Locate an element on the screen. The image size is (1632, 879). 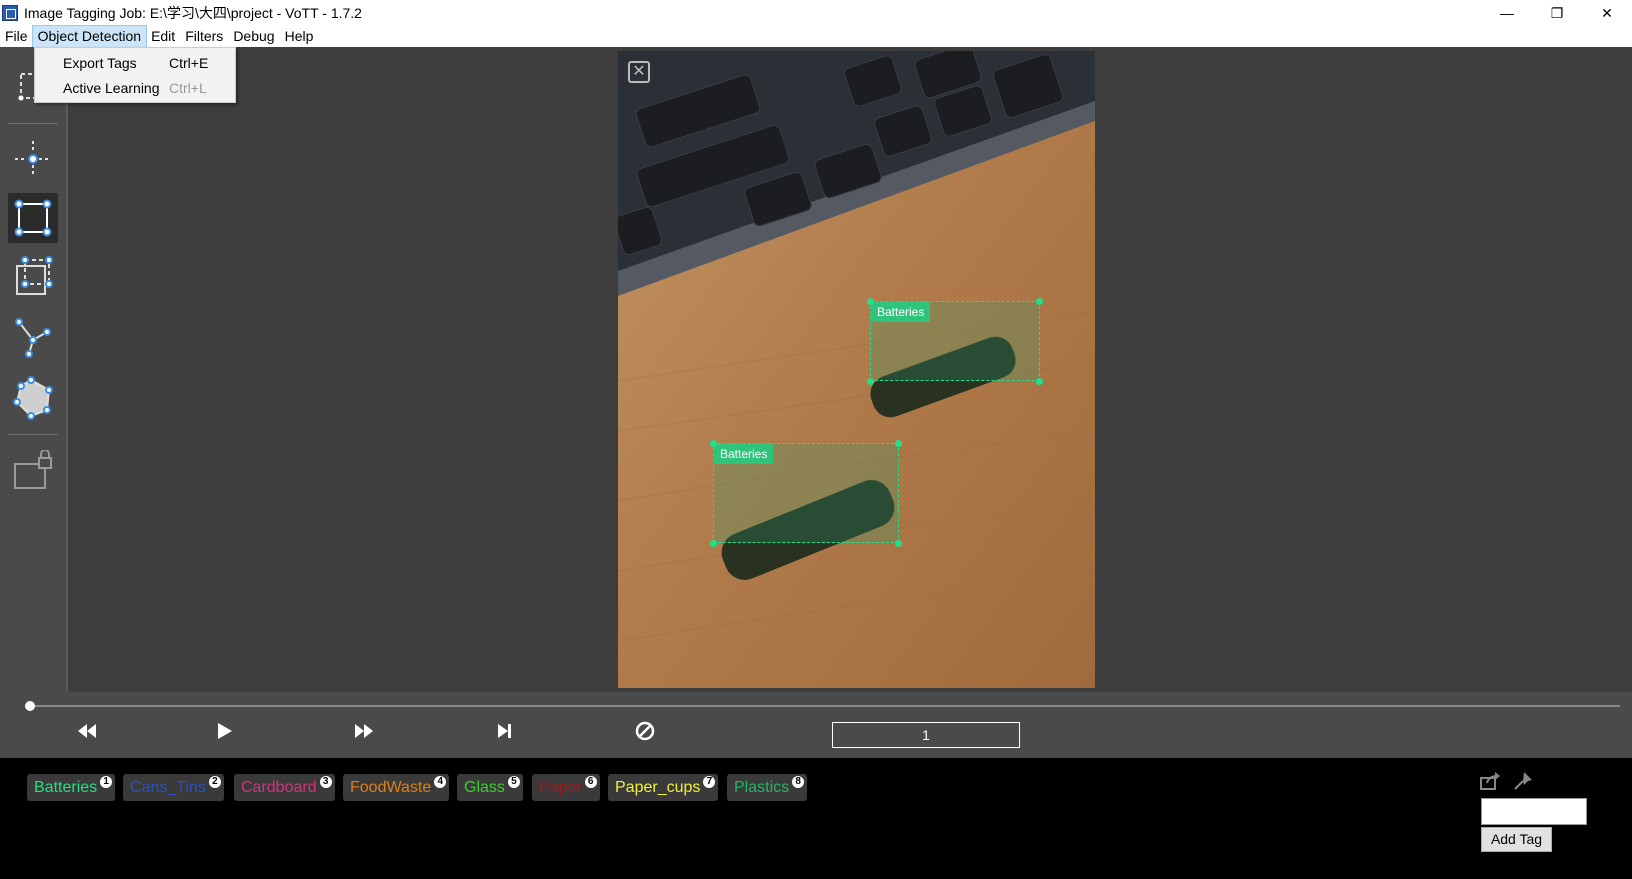
tag-chip-plastics: Plastics 8 is located at coordinates (767, 787).